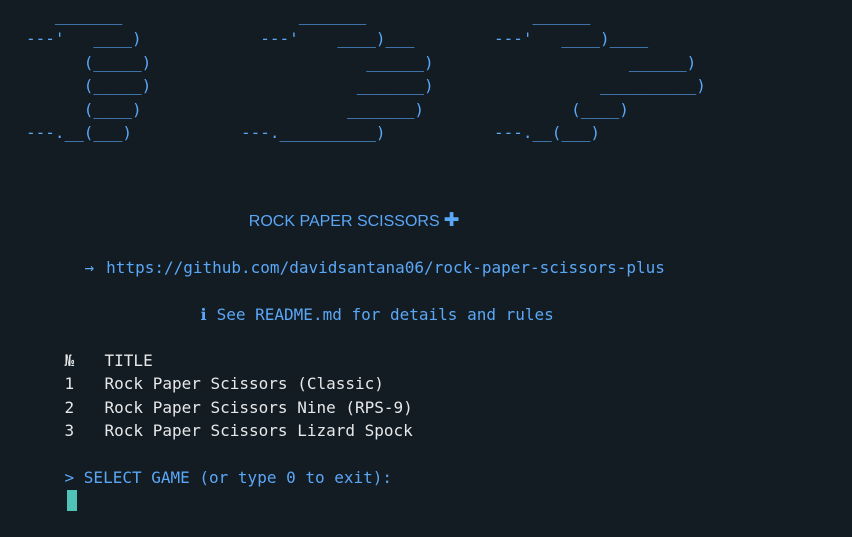 This screenshot has width=852, height=537. Describe the element at coordinates (451, 221) in the screenshot. I see `plus-icon: ✚` at that location.